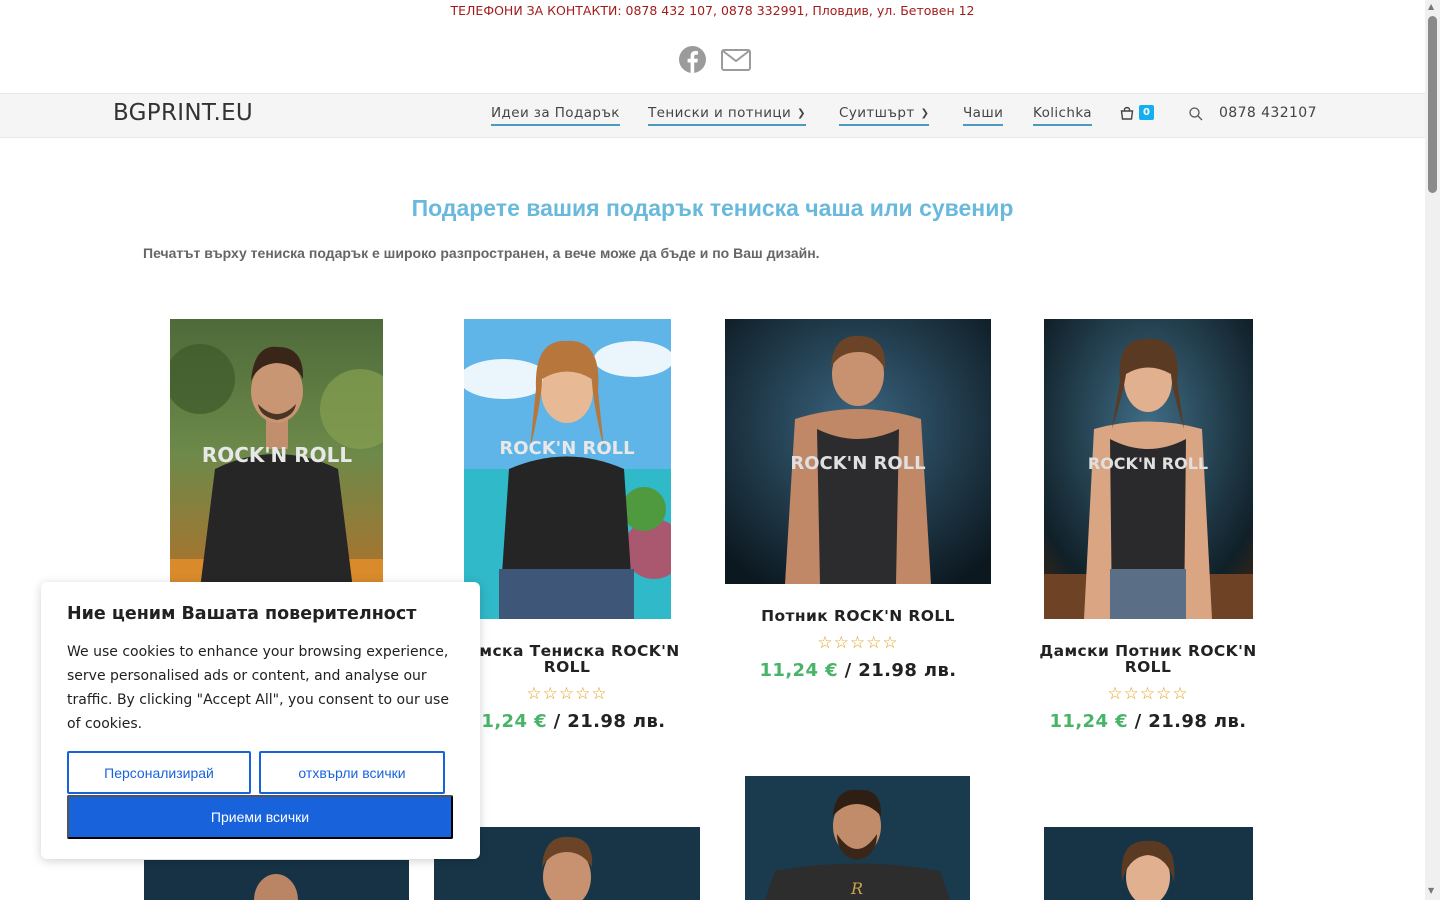 The height and width of the screenshot is (900, 1440). I want to click on svg-text: R, so click(856, 888).